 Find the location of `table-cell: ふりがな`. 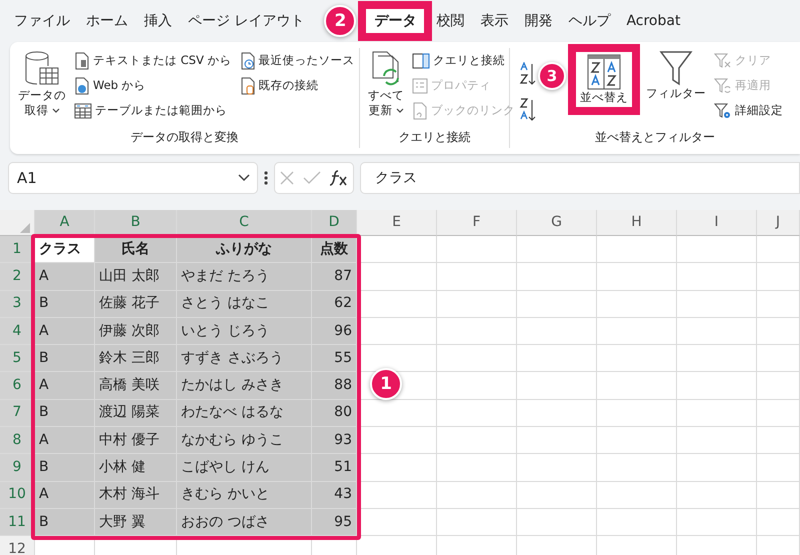

table-cell: ふりがな is located at coordinates (244, 250).